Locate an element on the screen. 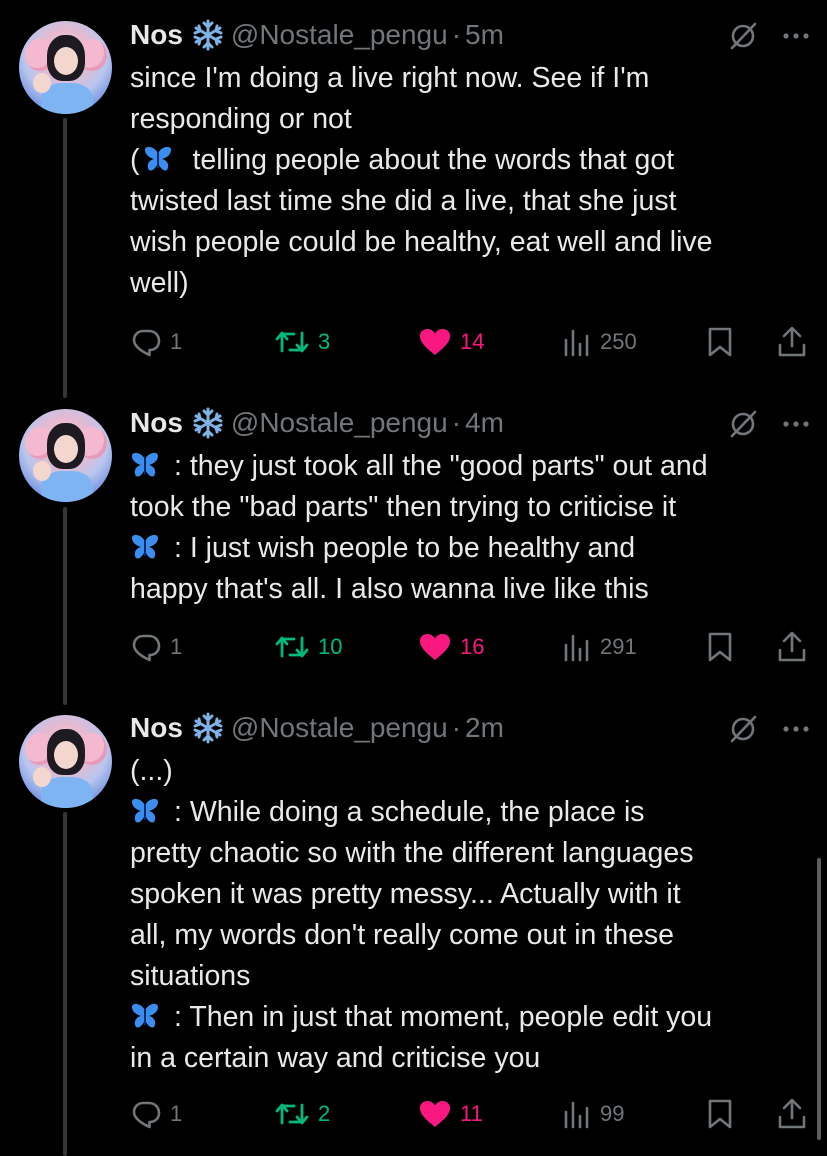  views-button: 250 is located at coordinates (599, 342).